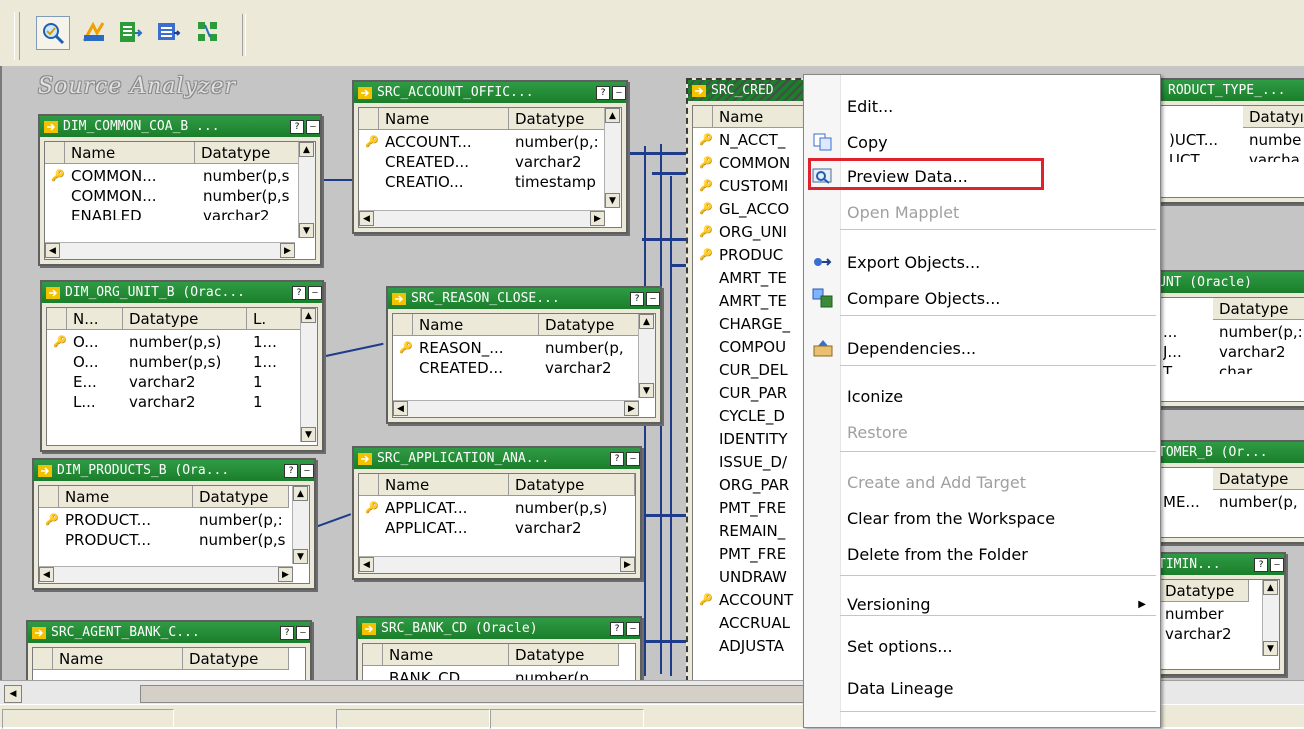 Image resolution: width=1304 pixels, height=729 pixels. Describe the element at coordinates (982, 554) in the screenshot. I see `menu-item-delete-from-the-folder: Delete from the Folder` at that location.